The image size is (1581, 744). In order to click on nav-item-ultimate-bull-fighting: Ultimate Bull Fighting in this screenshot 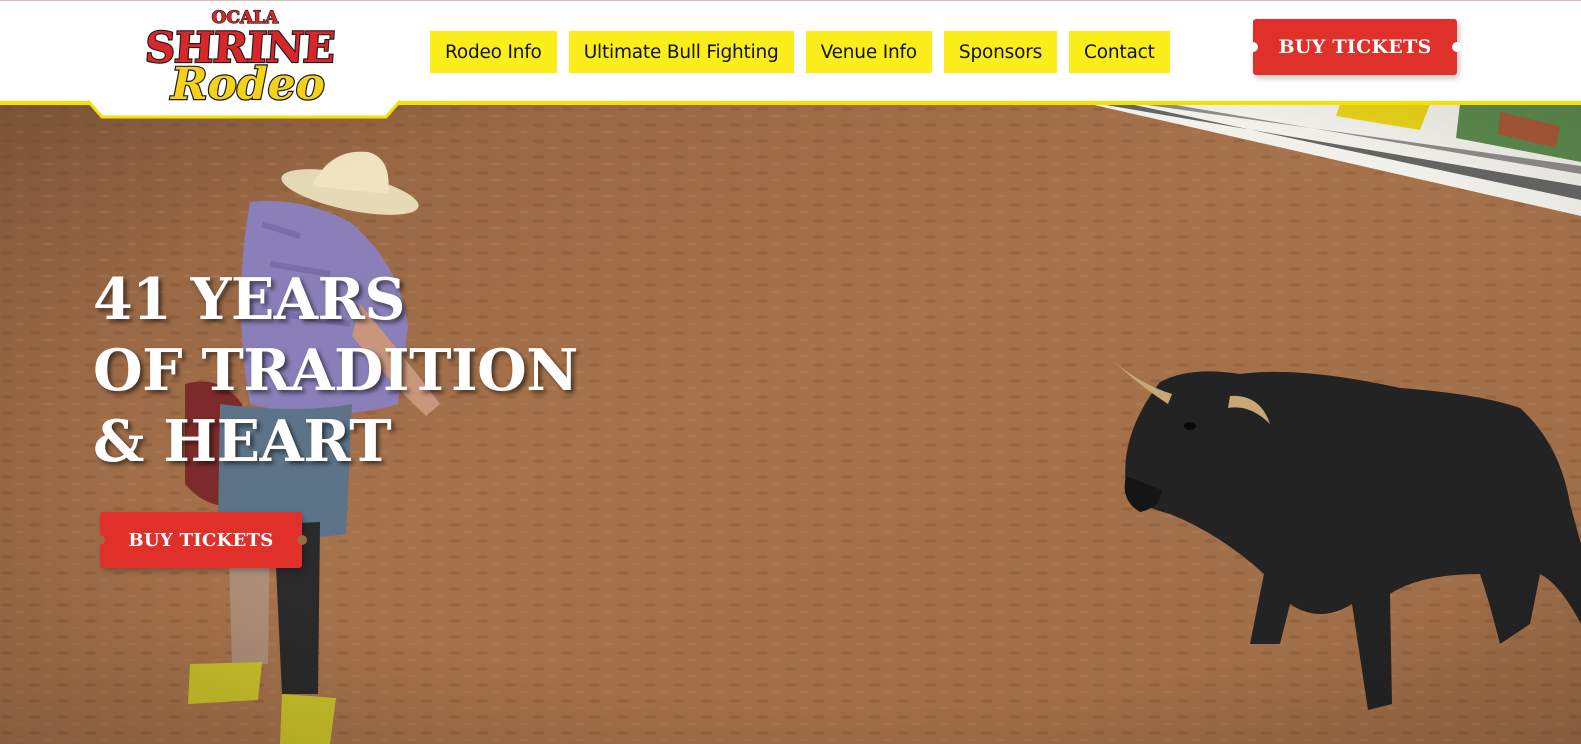, I will do `click(681, 52)`.